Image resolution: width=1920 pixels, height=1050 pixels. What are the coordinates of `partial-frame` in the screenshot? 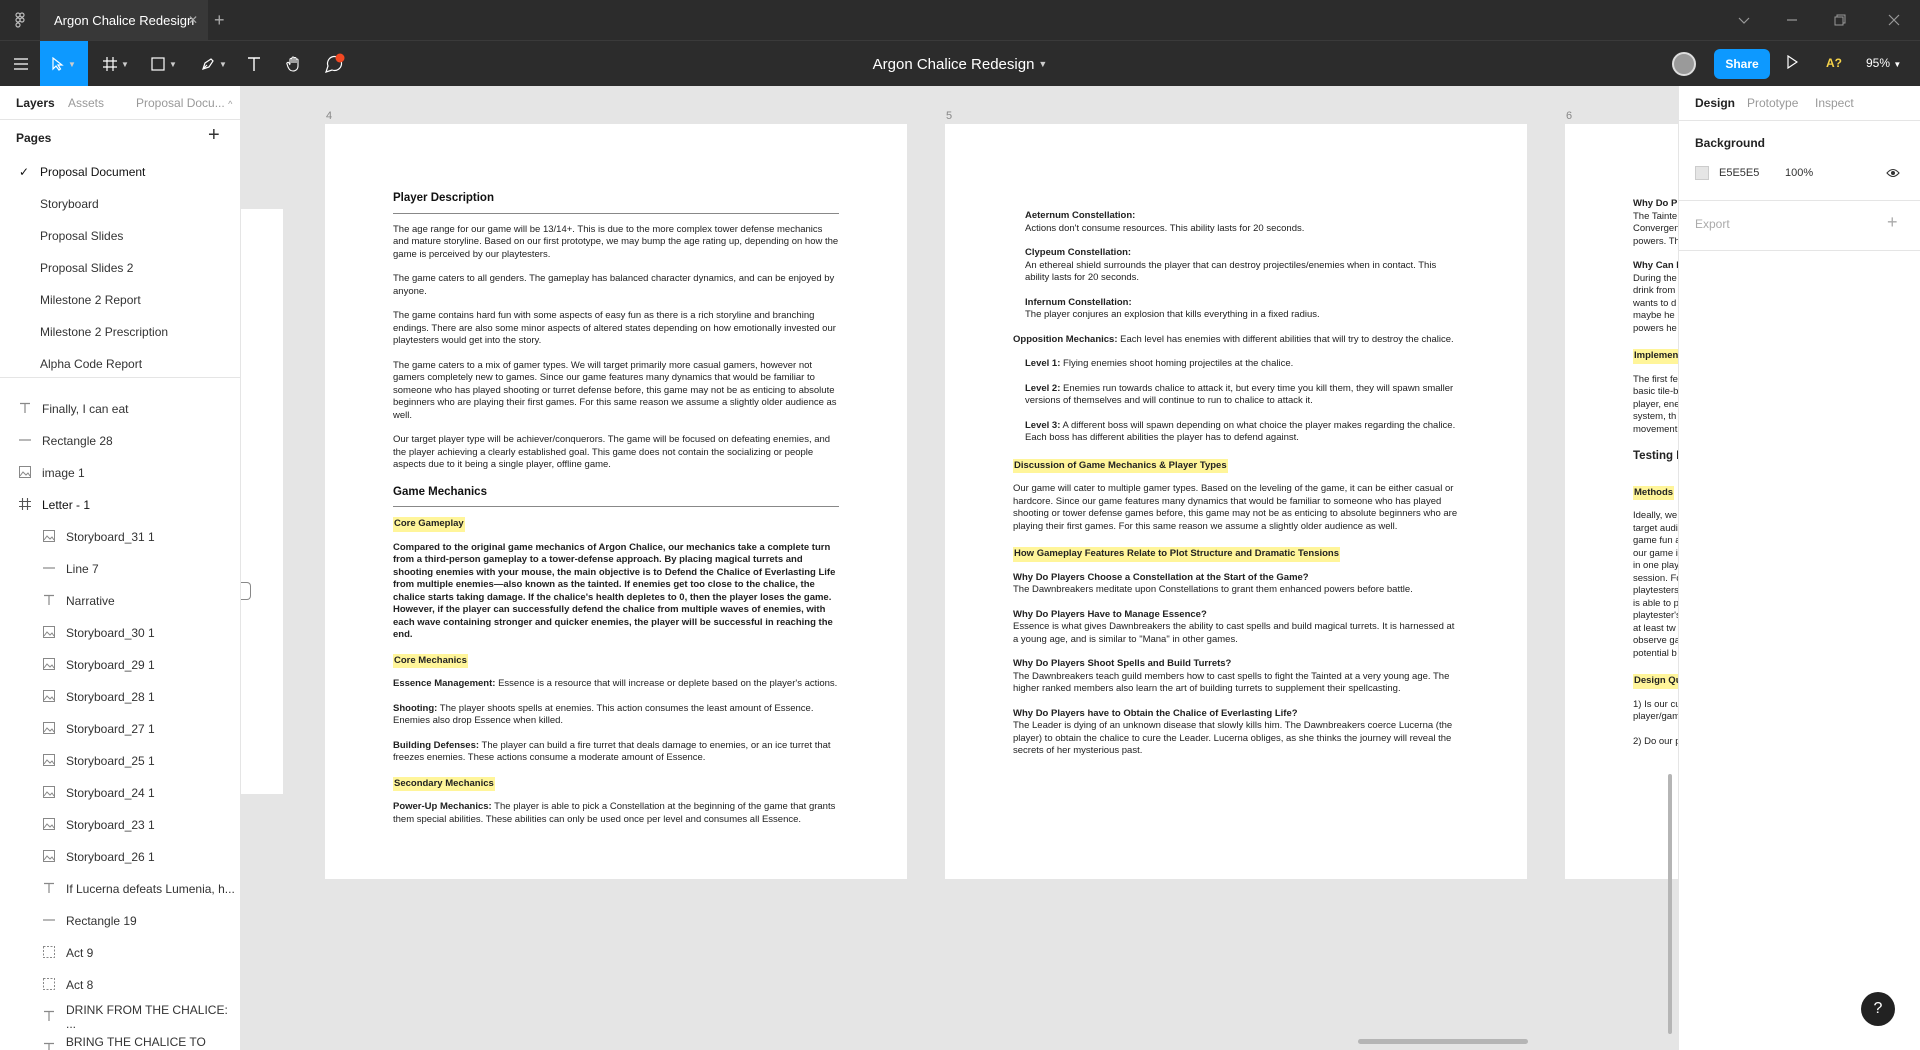 It's located at (262, 501).